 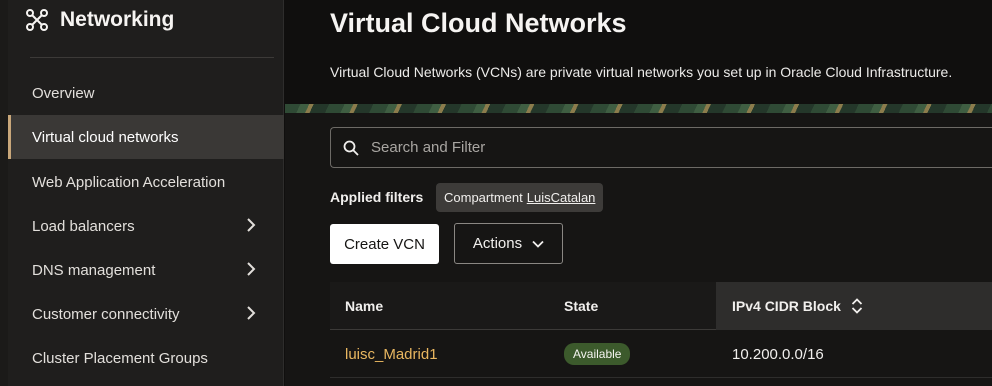 I want to click on search-icon, so click(x=351, y=148).